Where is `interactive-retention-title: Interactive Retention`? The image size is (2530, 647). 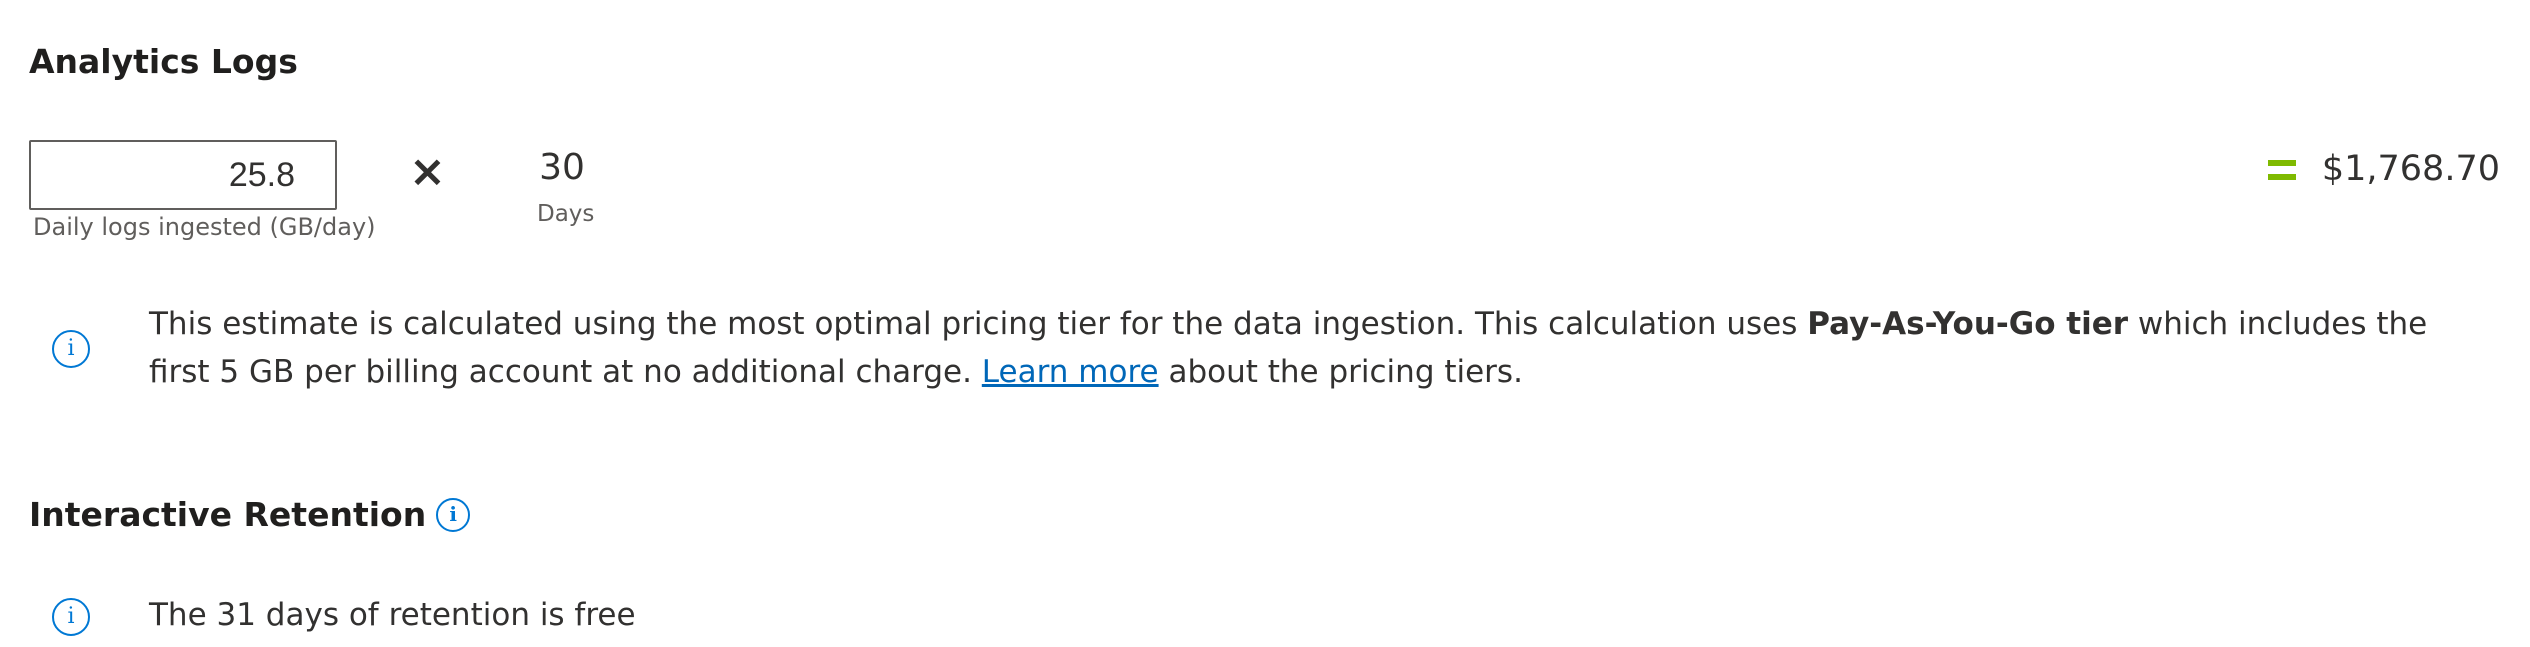
interactive-retention-title: Interactive Retention is located at coordinates (228, 514).